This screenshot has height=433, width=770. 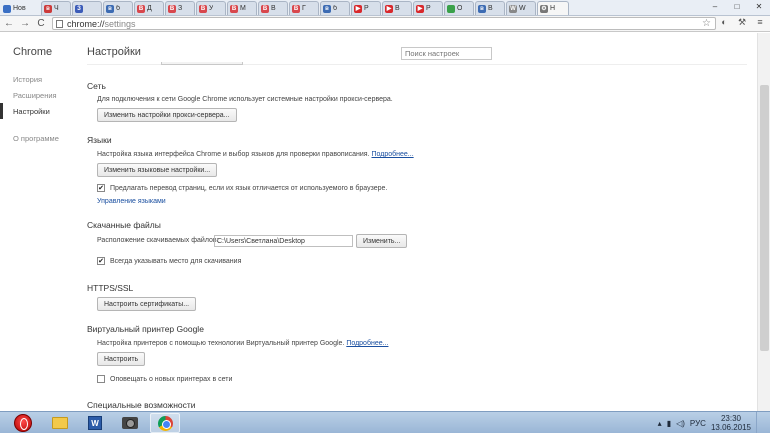 I want to click on tab-title: О, so click(x=460, y=8).